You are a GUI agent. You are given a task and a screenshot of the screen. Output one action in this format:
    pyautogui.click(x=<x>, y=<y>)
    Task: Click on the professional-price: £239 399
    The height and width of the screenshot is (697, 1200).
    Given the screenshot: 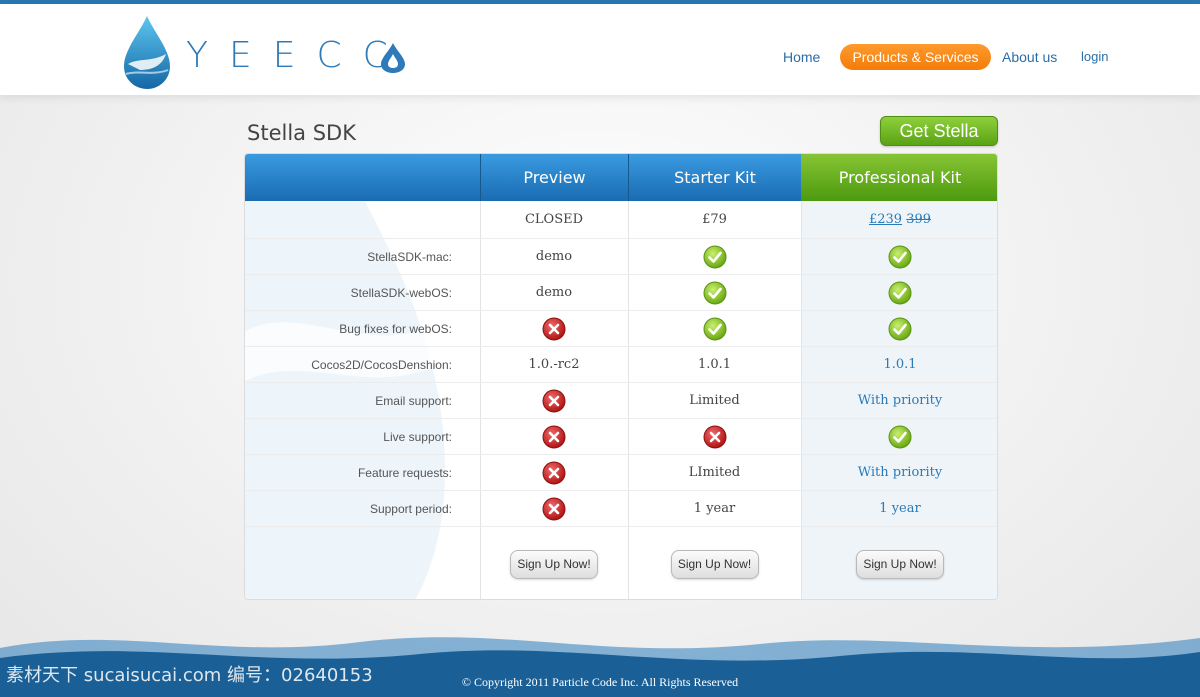 What is the action you would take?
    pyautogui.click(x=899, y=219)
    